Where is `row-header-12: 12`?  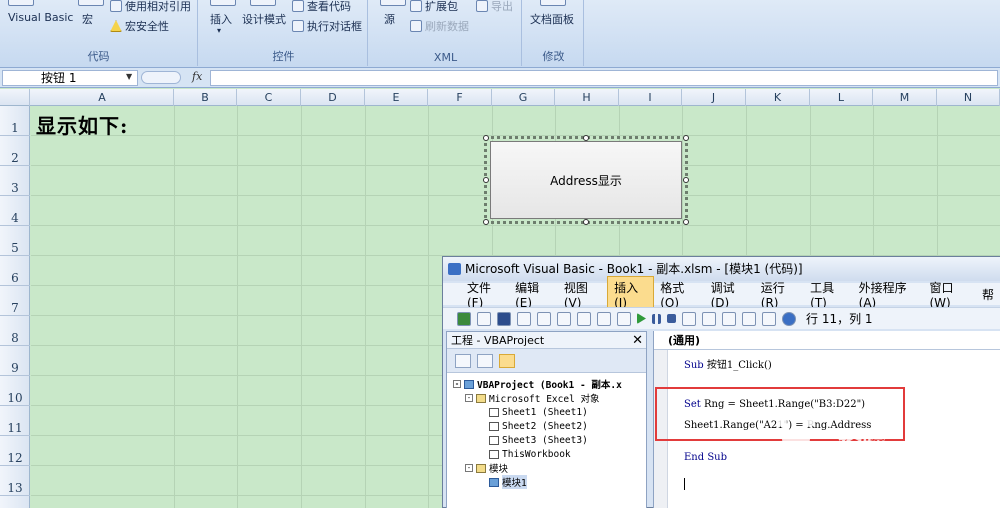
row-header-12: 12 is located at coordinates (15, 451).